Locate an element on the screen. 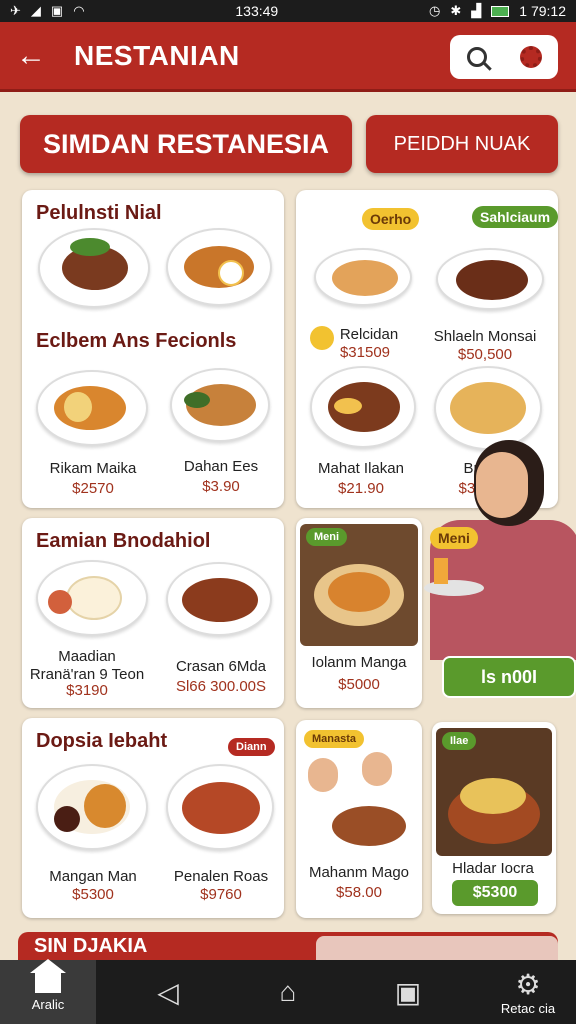 This screenshot has width=576, height=1024. price-button: ls n00I is located at coordinates (509, 677).